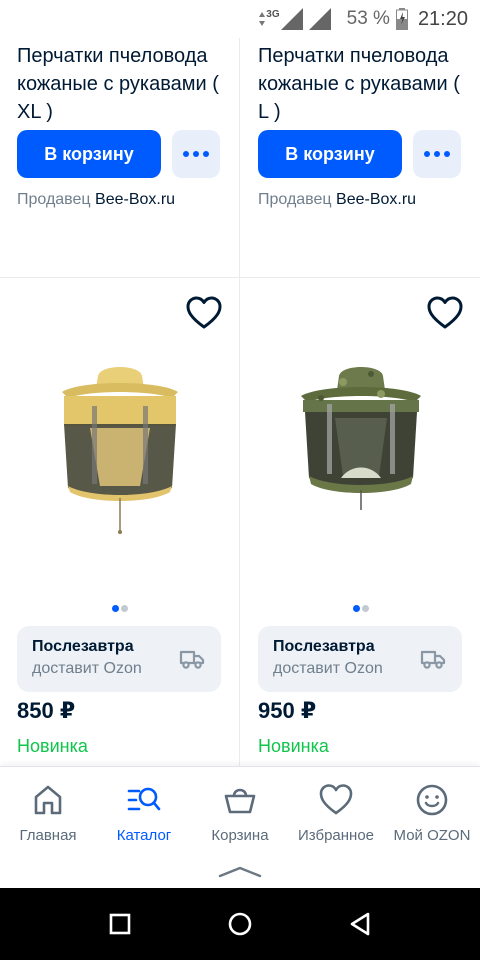 The width and height of the screenshot is (480, 960). I want to click on mobile-signal: 3G, so click(294, 19).